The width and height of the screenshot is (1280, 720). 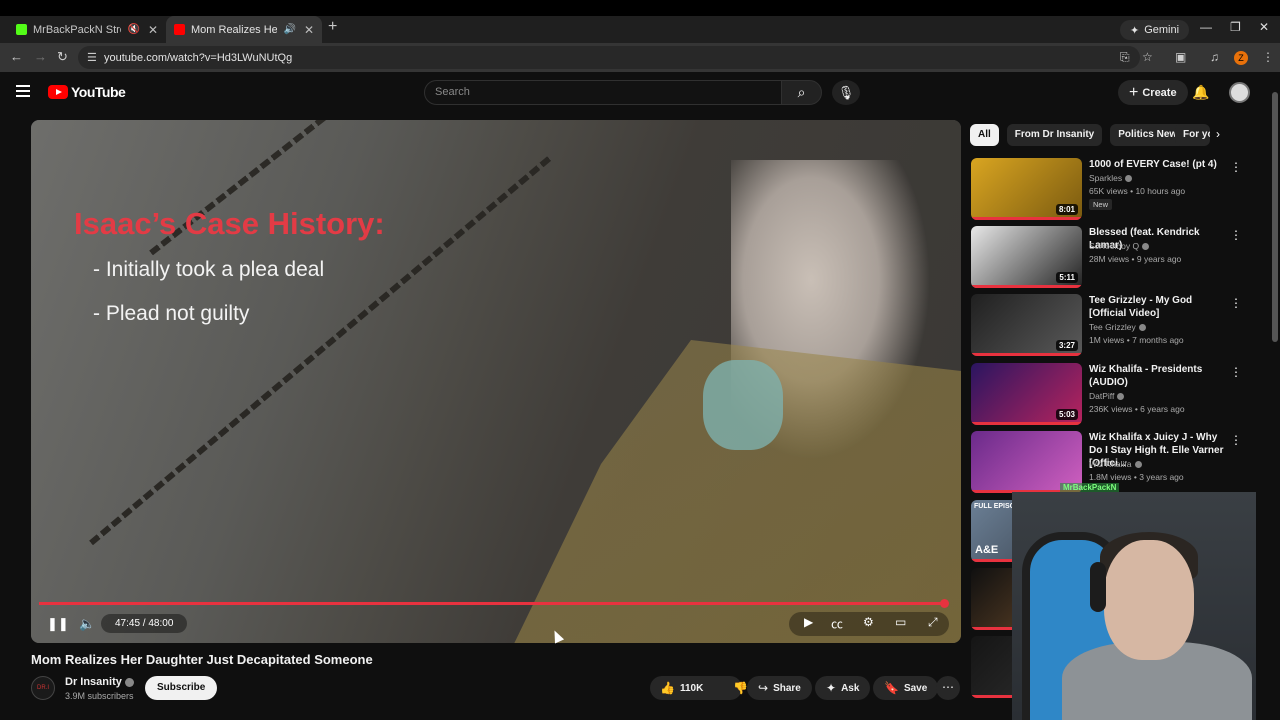 What do you see at coordinates (1134, 606) in the screenshot?
I see `streamer-webcam` at bounding box center [1134, 606].